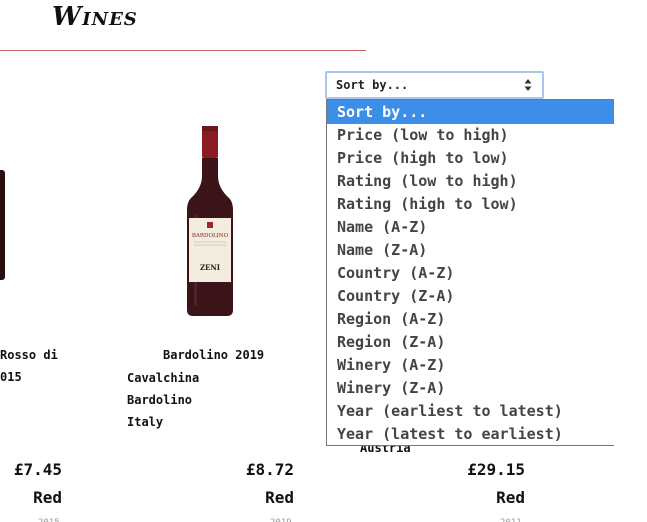  What do you see at coordinates (11, 377) in the screenshot?
I see `product-name-continued: 015` at bounding box center [11, 377].